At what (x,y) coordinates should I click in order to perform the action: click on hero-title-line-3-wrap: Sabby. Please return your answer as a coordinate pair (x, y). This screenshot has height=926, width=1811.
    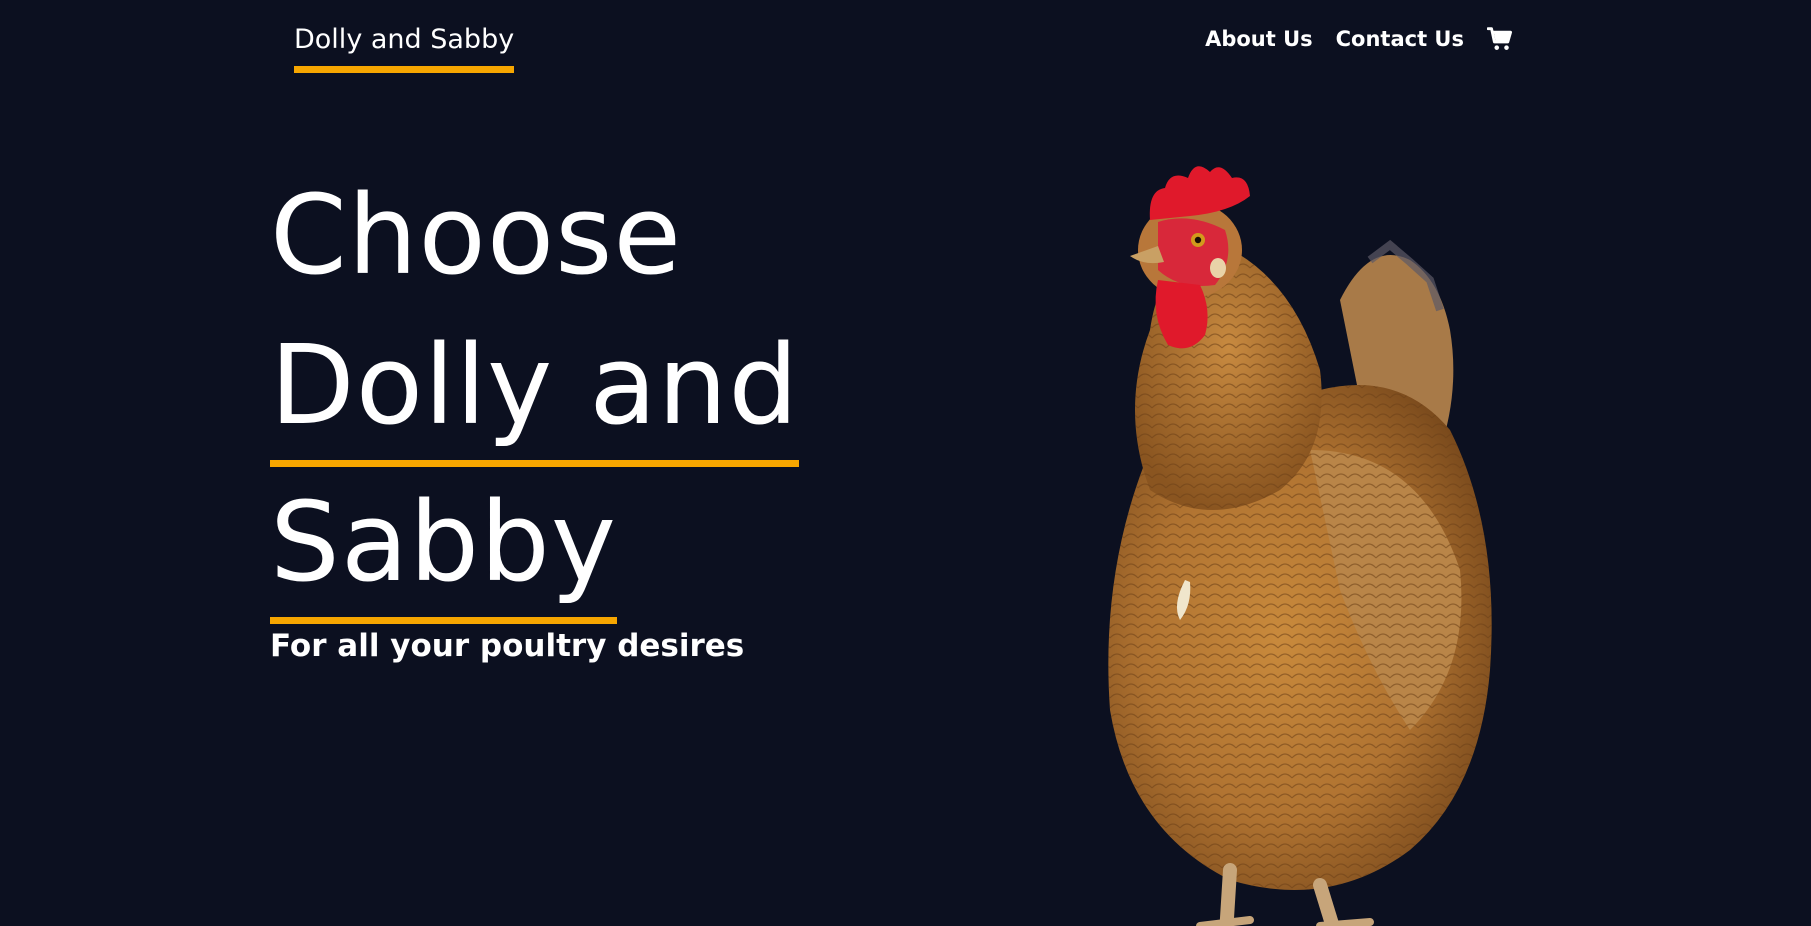
    Looking at the image, I should click on (580, 545).